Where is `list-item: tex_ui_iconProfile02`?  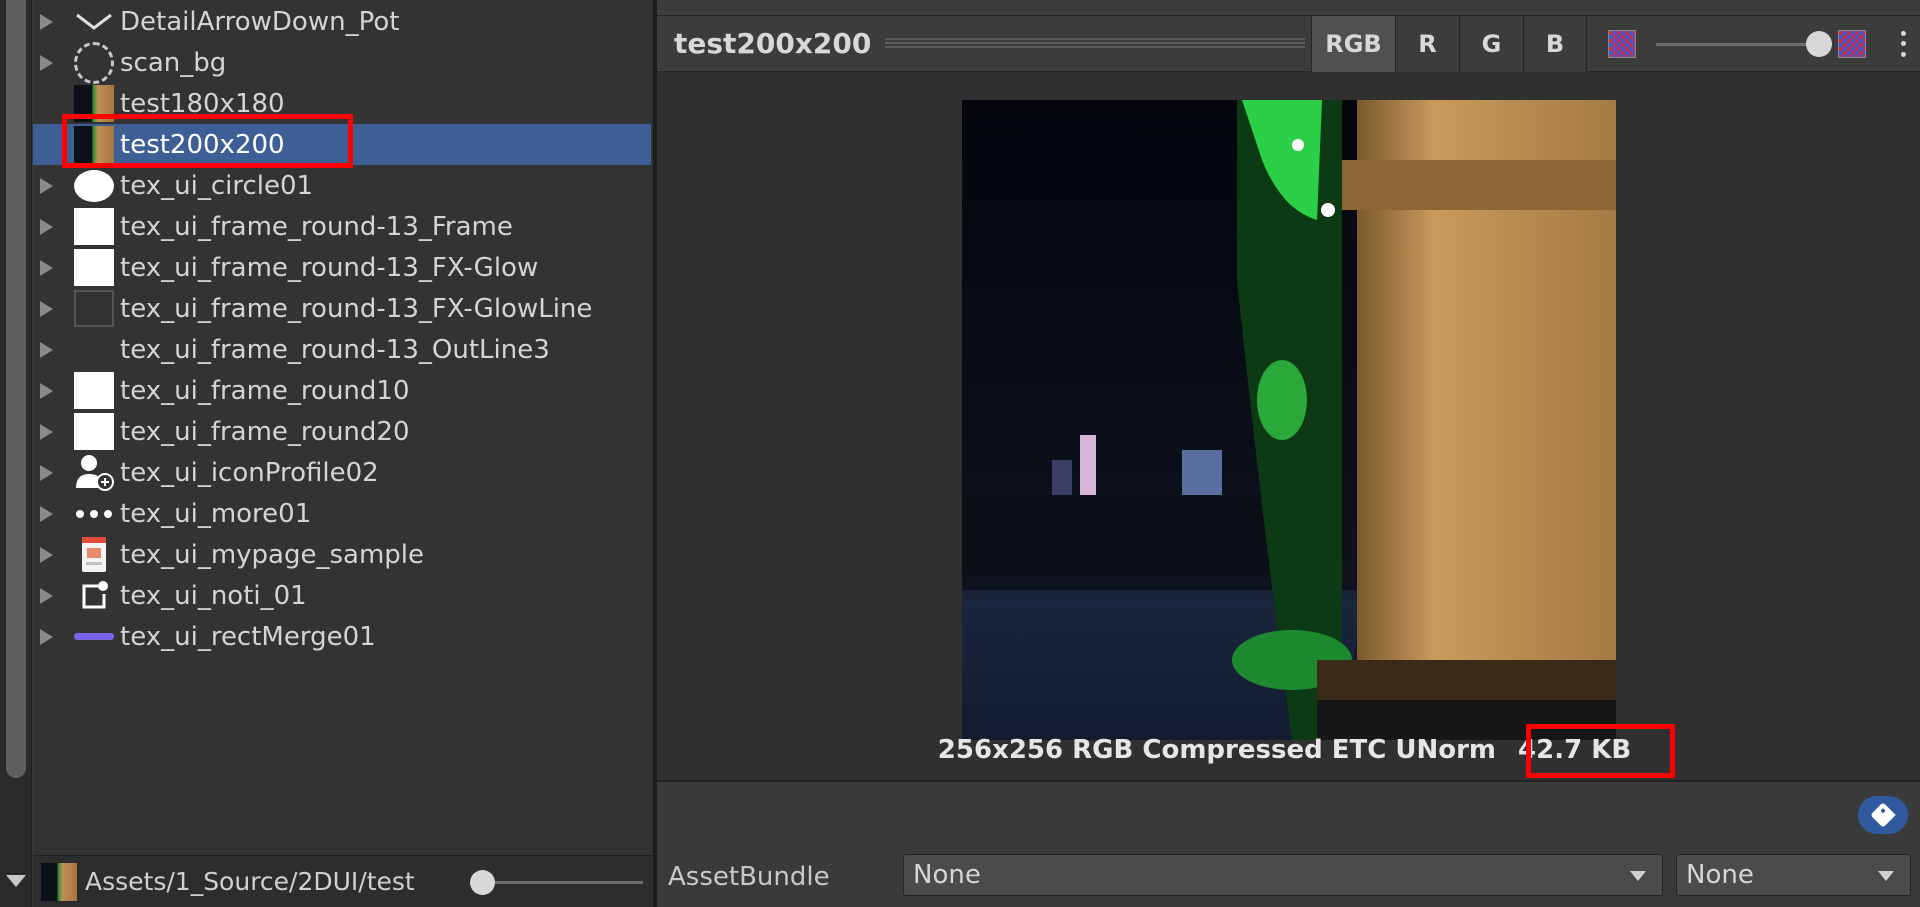
list-item: tex_ui_iconProfile02 is located at coordinates (343, 472).